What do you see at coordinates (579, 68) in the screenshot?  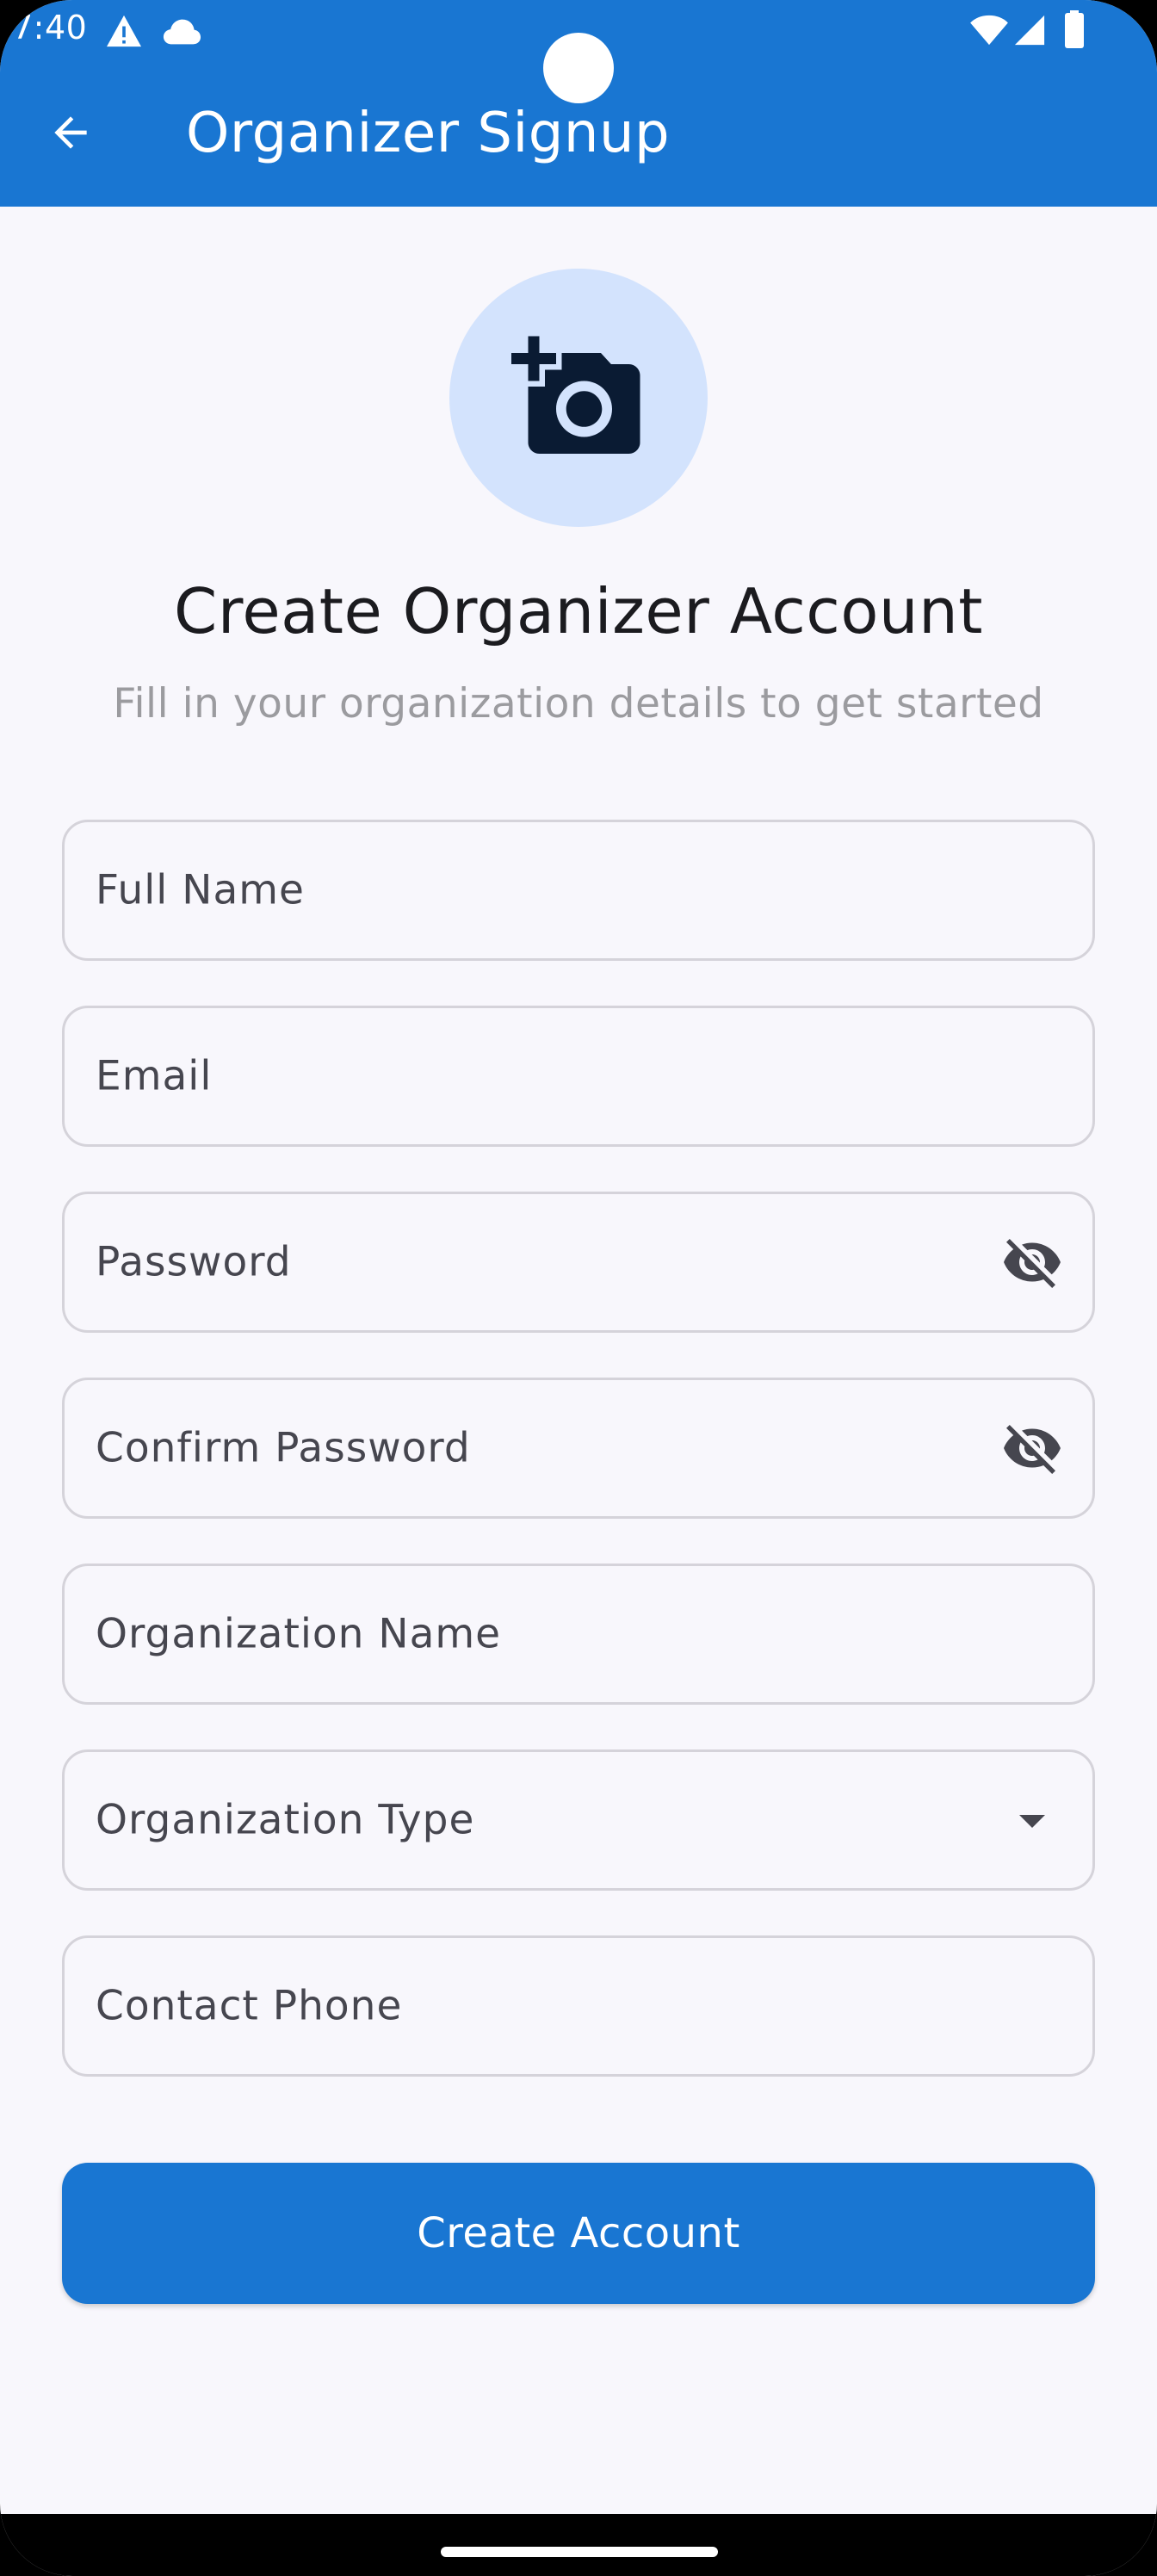 I see `front-camera` at bounding box center [579, 68].